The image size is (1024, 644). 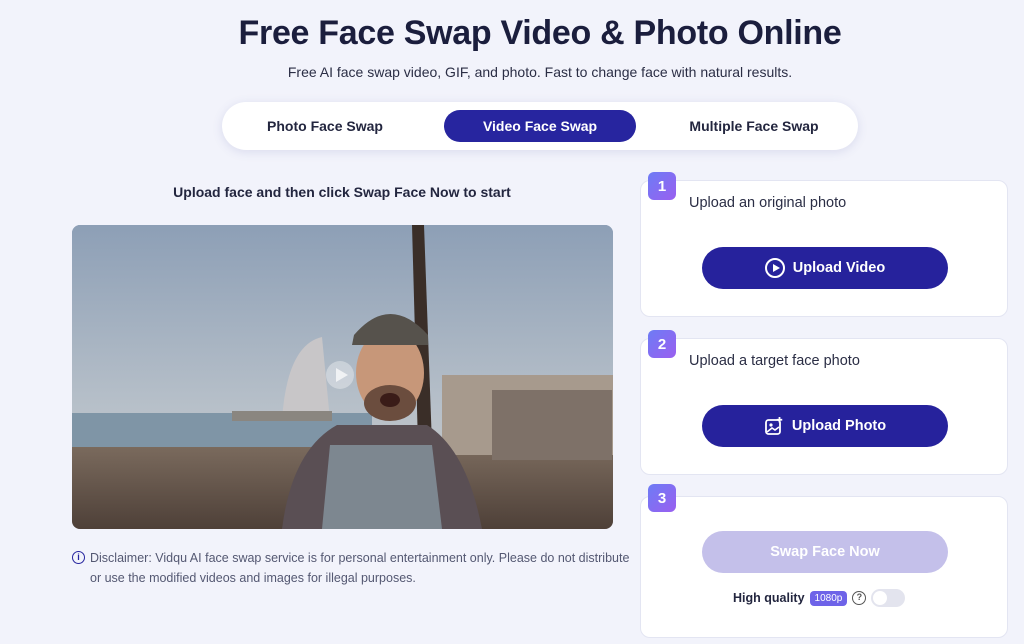 What do you see at coordinates (828, 598) in the screenshot?
I see `resolution-badge: 1080p` at bounding box center [828, 598].